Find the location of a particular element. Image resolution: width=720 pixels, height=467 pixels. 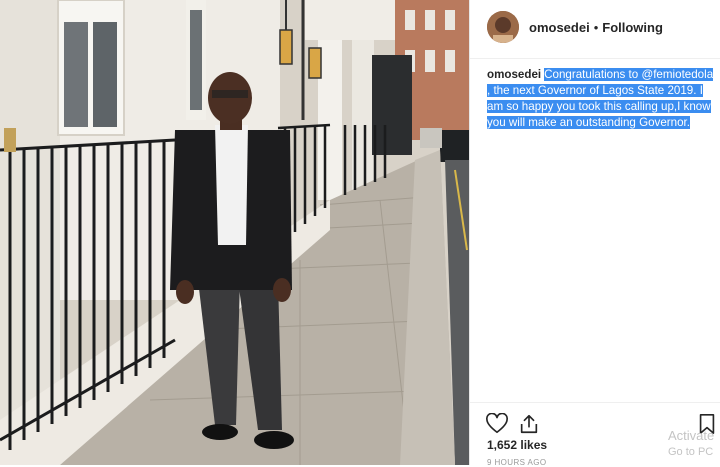

share-icon is located at coordinates (529, 424).